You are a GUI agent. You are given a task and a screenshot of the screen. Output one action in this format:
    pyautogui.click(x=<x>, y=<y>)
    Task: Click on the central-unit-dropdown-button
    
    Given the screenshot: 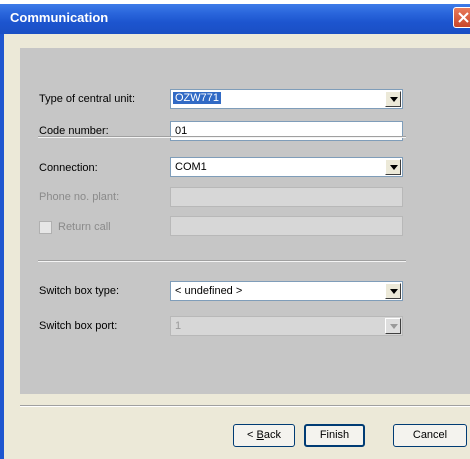 What is the action you would take?
    pyautogui.click(x=393, y=99)
    